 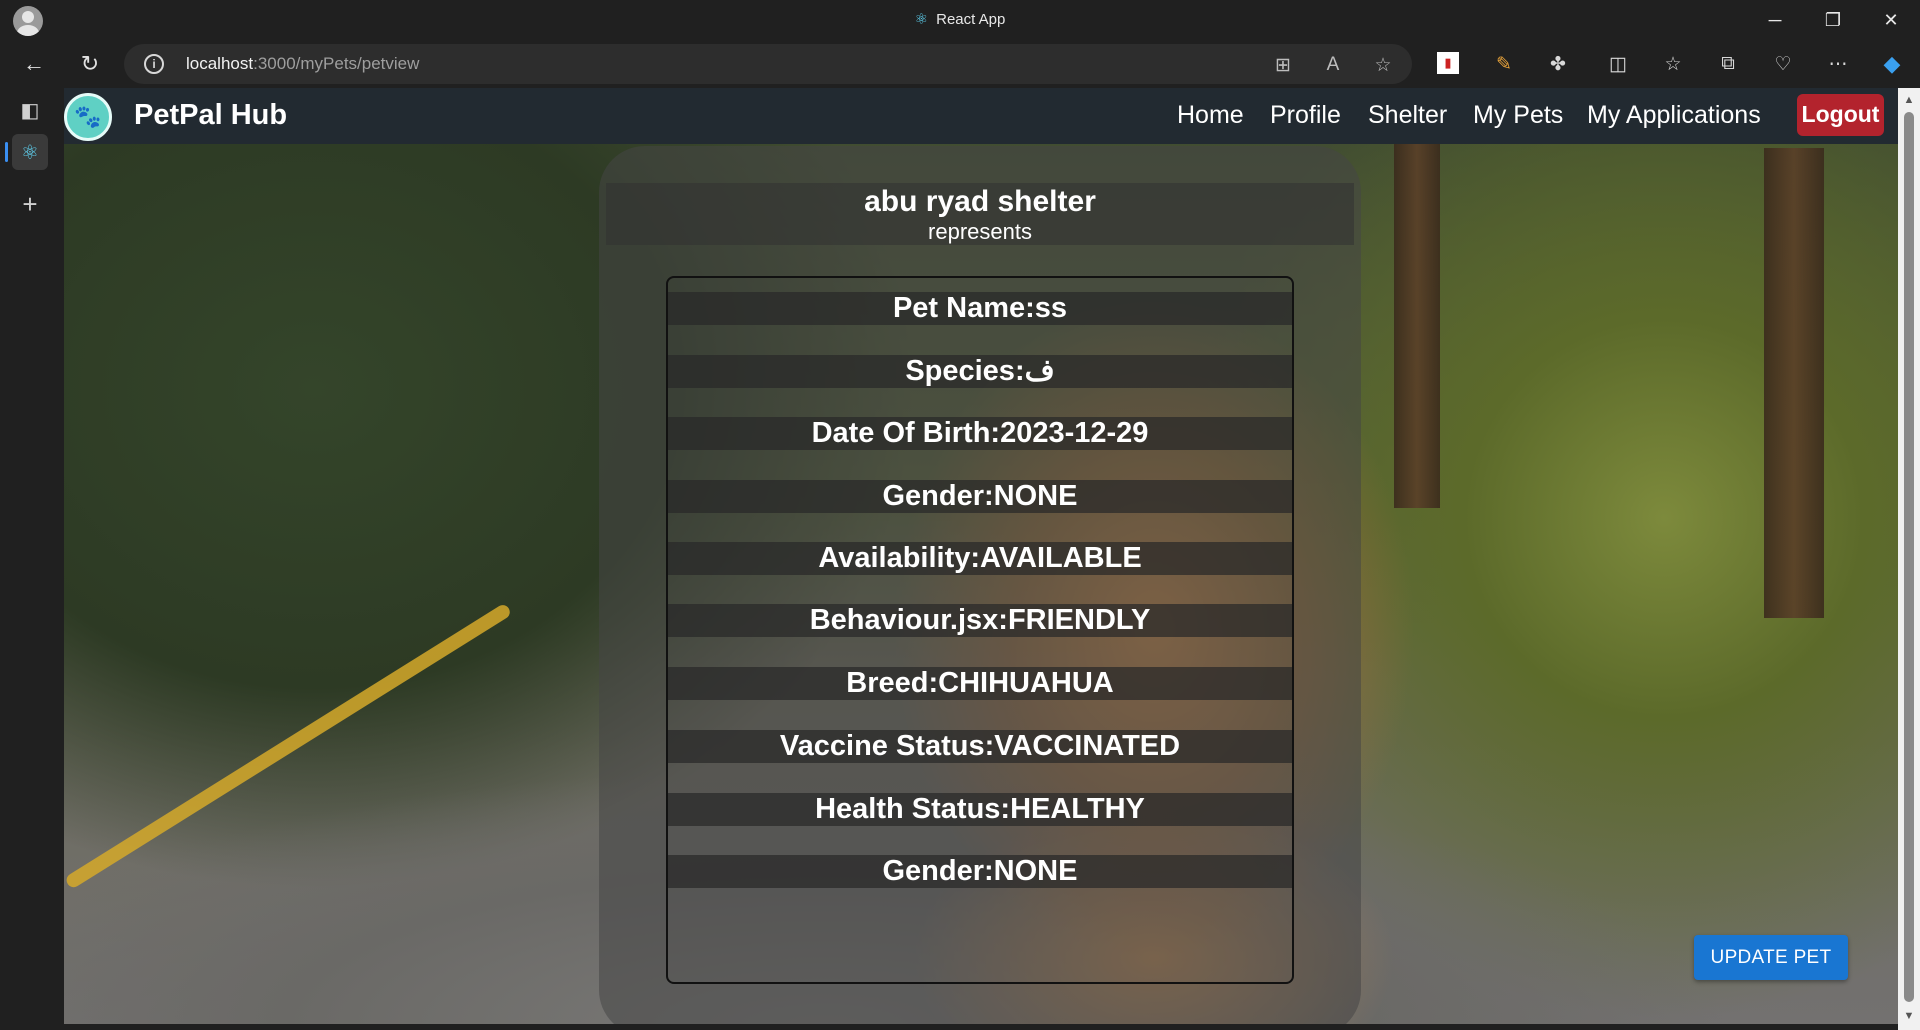 I want to click on pet-field-name: Pet Name:ss, so click(x=980, y=308).